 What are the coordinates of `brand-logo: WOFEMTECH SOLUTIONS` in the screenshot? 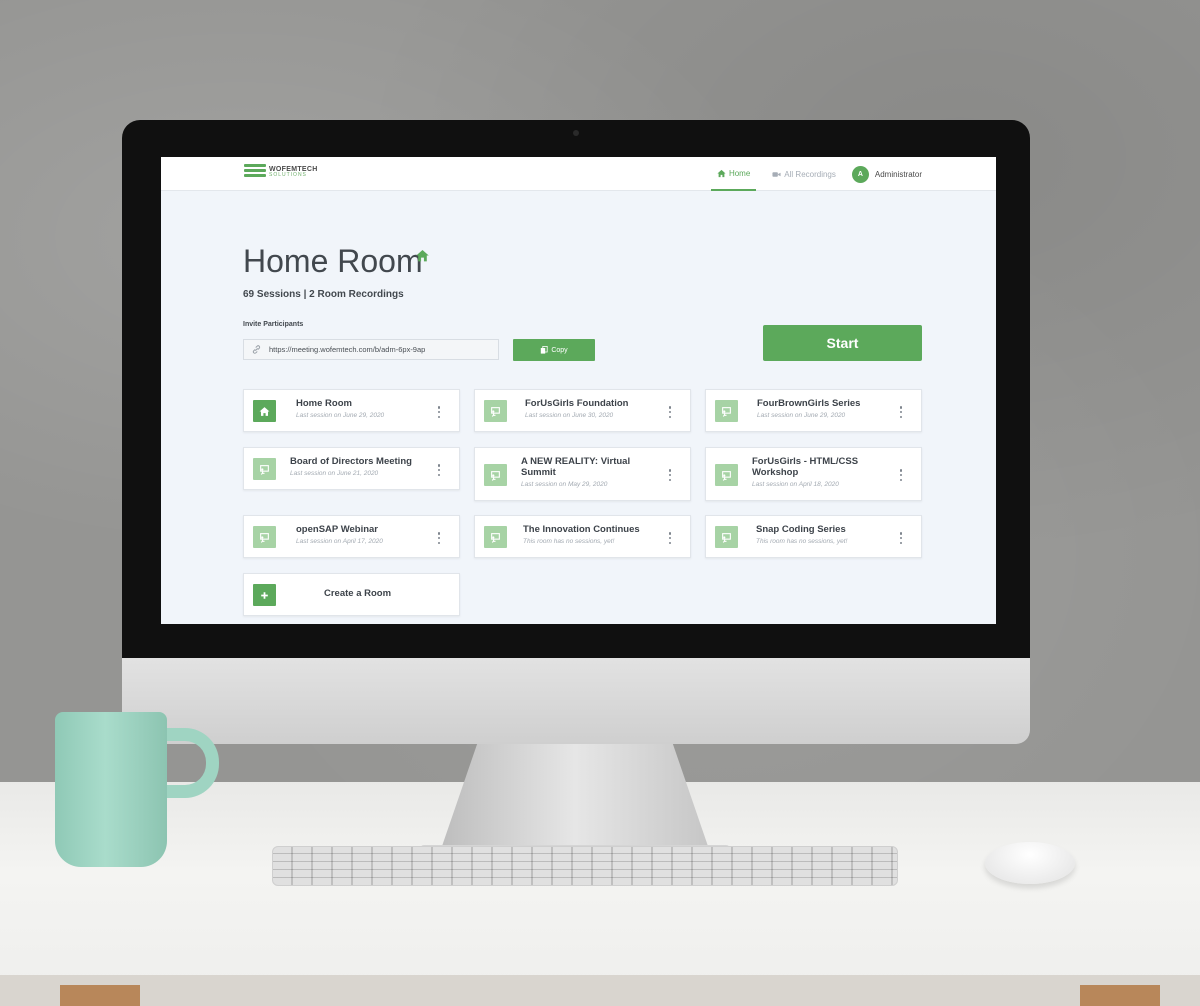 It's located at (281, 171).